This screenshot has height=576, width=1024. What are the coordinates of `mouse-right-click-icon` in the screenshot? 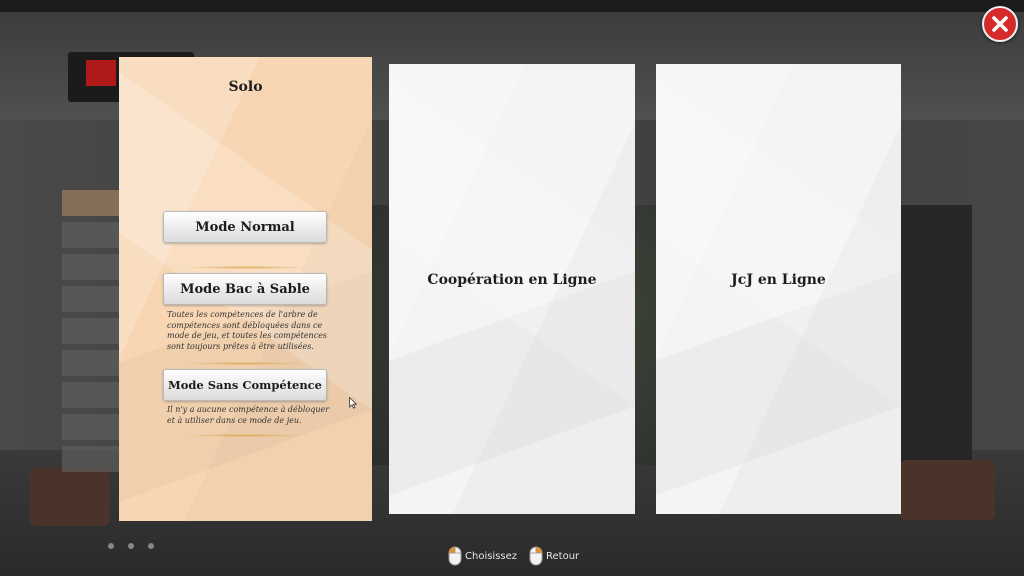 It's located at (536, 556).